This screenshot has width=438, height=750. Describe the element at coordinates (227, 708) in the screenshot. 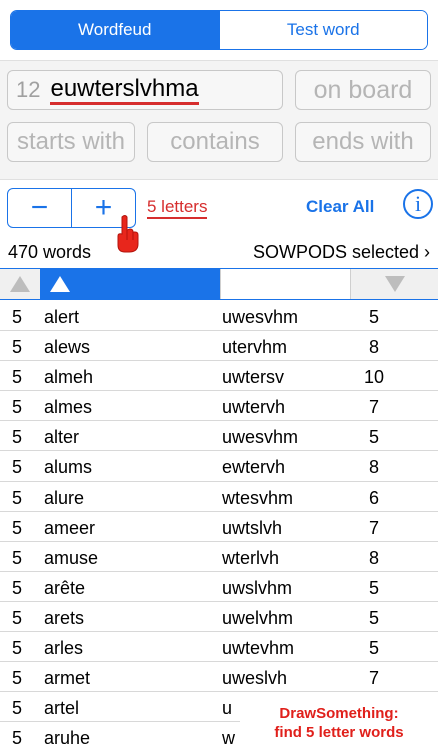

I see `cell-remaining: u` at that location.